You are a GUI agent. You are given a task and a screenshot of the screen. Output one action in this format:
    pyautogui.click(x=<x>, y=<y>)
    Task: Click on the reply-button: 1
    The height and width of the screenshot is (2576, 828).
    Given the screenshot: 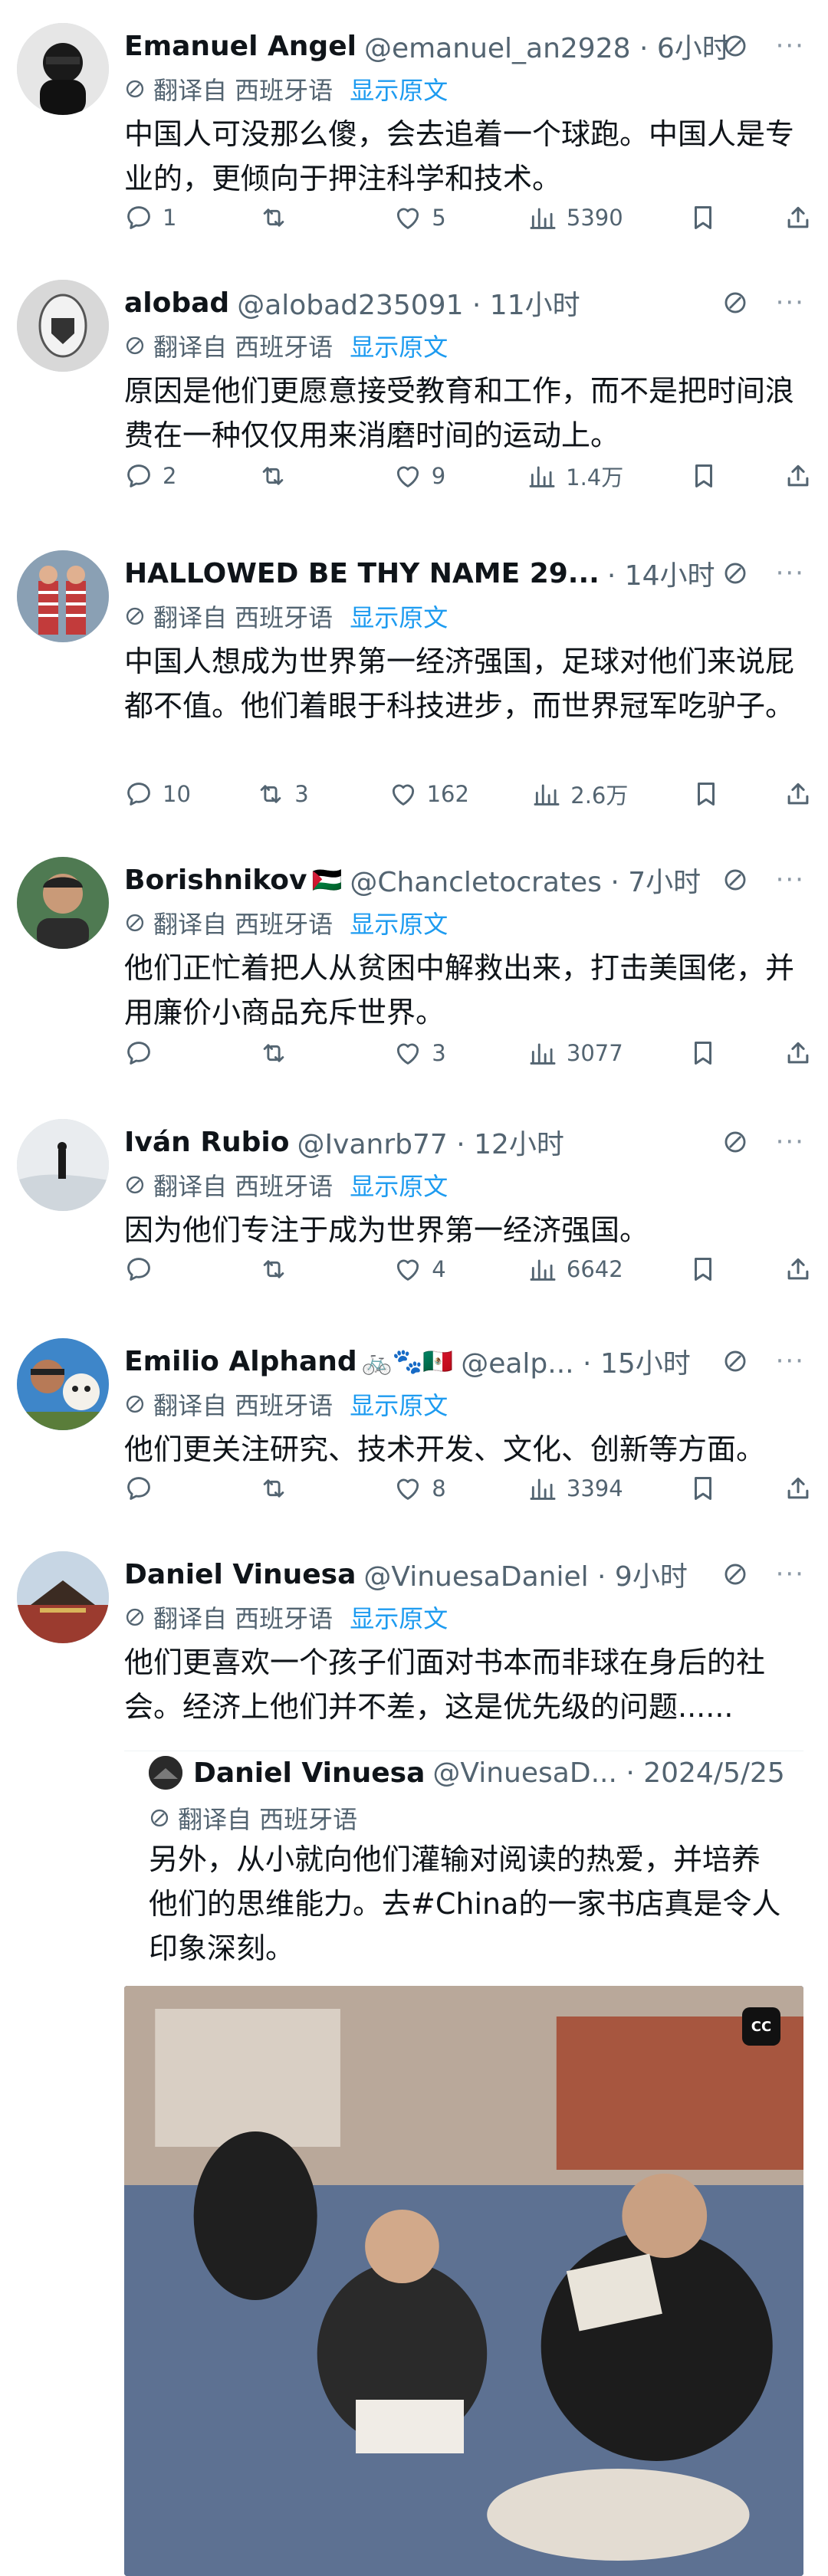 What is the action you would take?
    pyautogui.click(x=159, y=217)
    